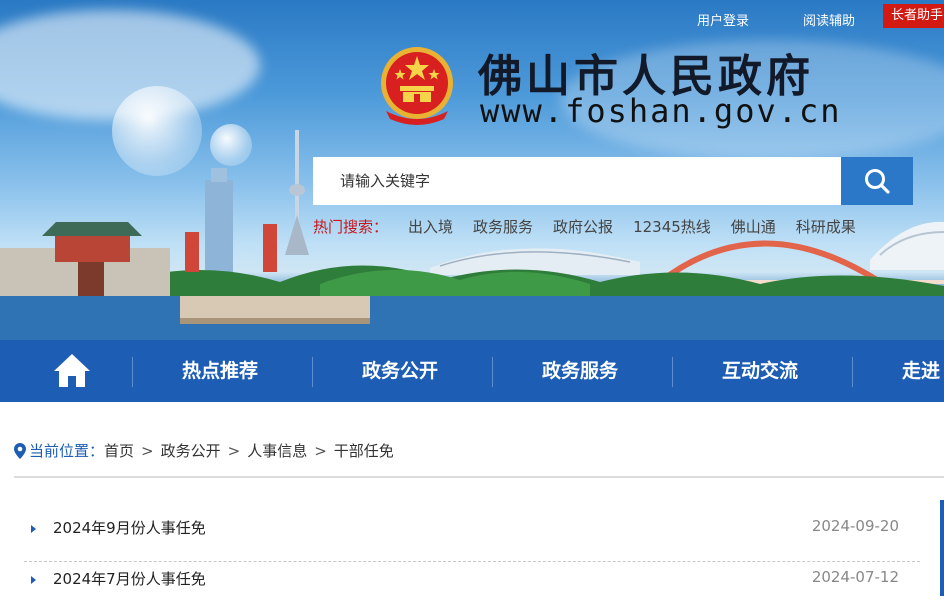 This screenshot has width=944, height=612. What do you see at coordinates (129, 578) in the screenshot?
I see `list-item-title: 2024年7月份人事任免` at bounding box center [129, 578].